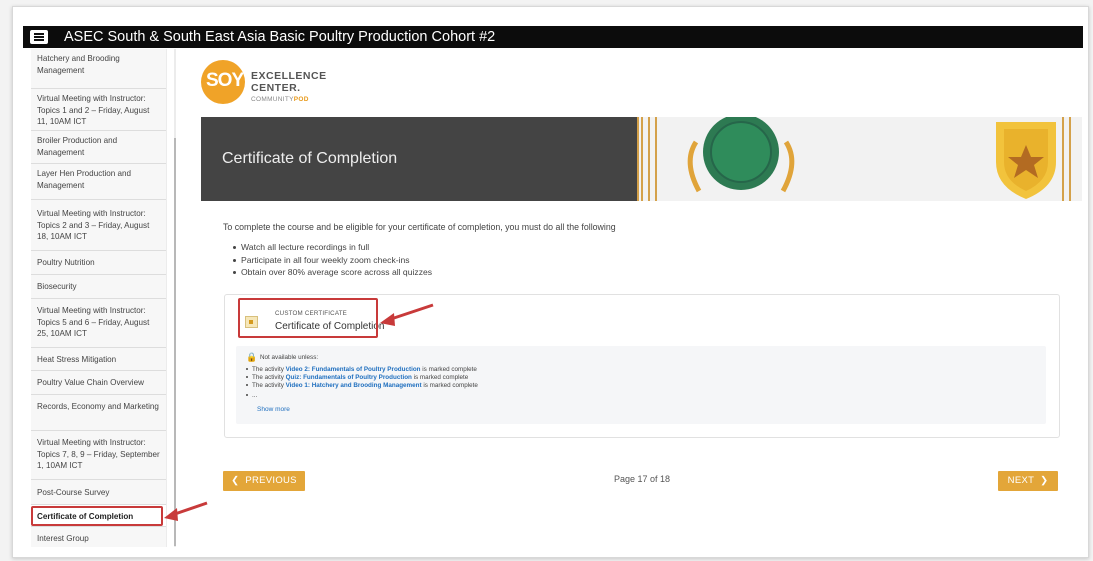  I want to click on sidebar-item-interest-group: Interest Group, so click(98, 537).